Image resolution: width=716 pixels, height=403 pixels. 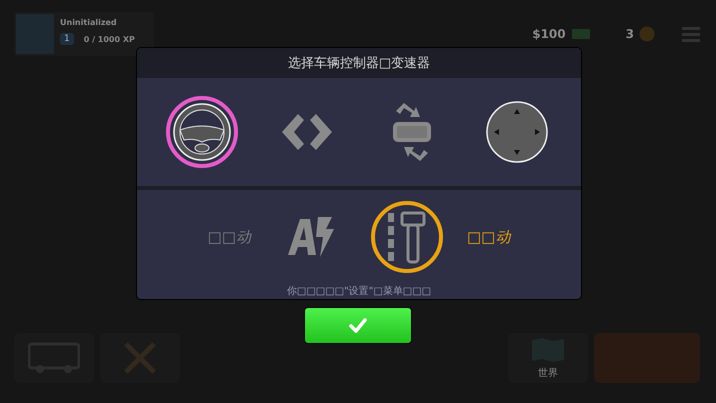 What do you see at coordinates (407, 237) in the screenshot?
I see `manual-transmission-option` at bounding box center [407, 237].